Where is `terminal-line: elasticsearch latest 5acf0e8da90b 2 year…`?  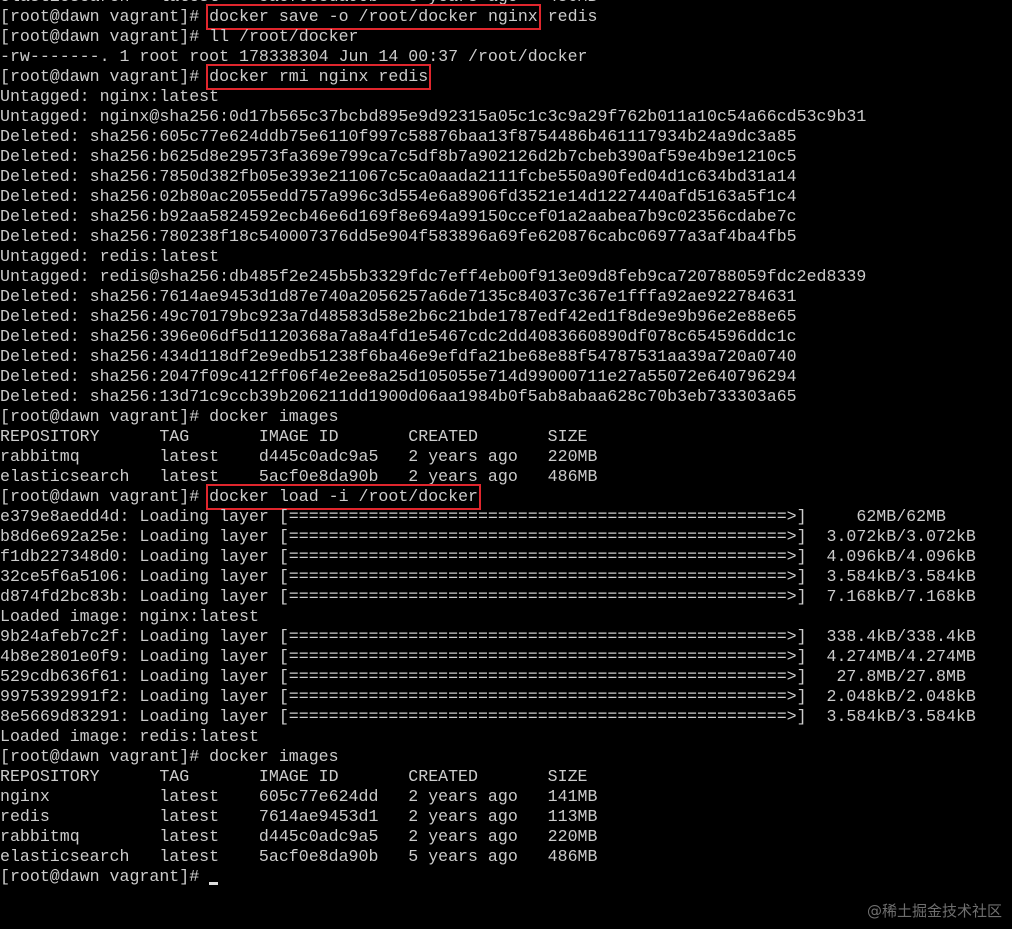
terminal-line: elasticsearch latest 5acf0e8da90b 2 year… is located at coordinates (506, 477).